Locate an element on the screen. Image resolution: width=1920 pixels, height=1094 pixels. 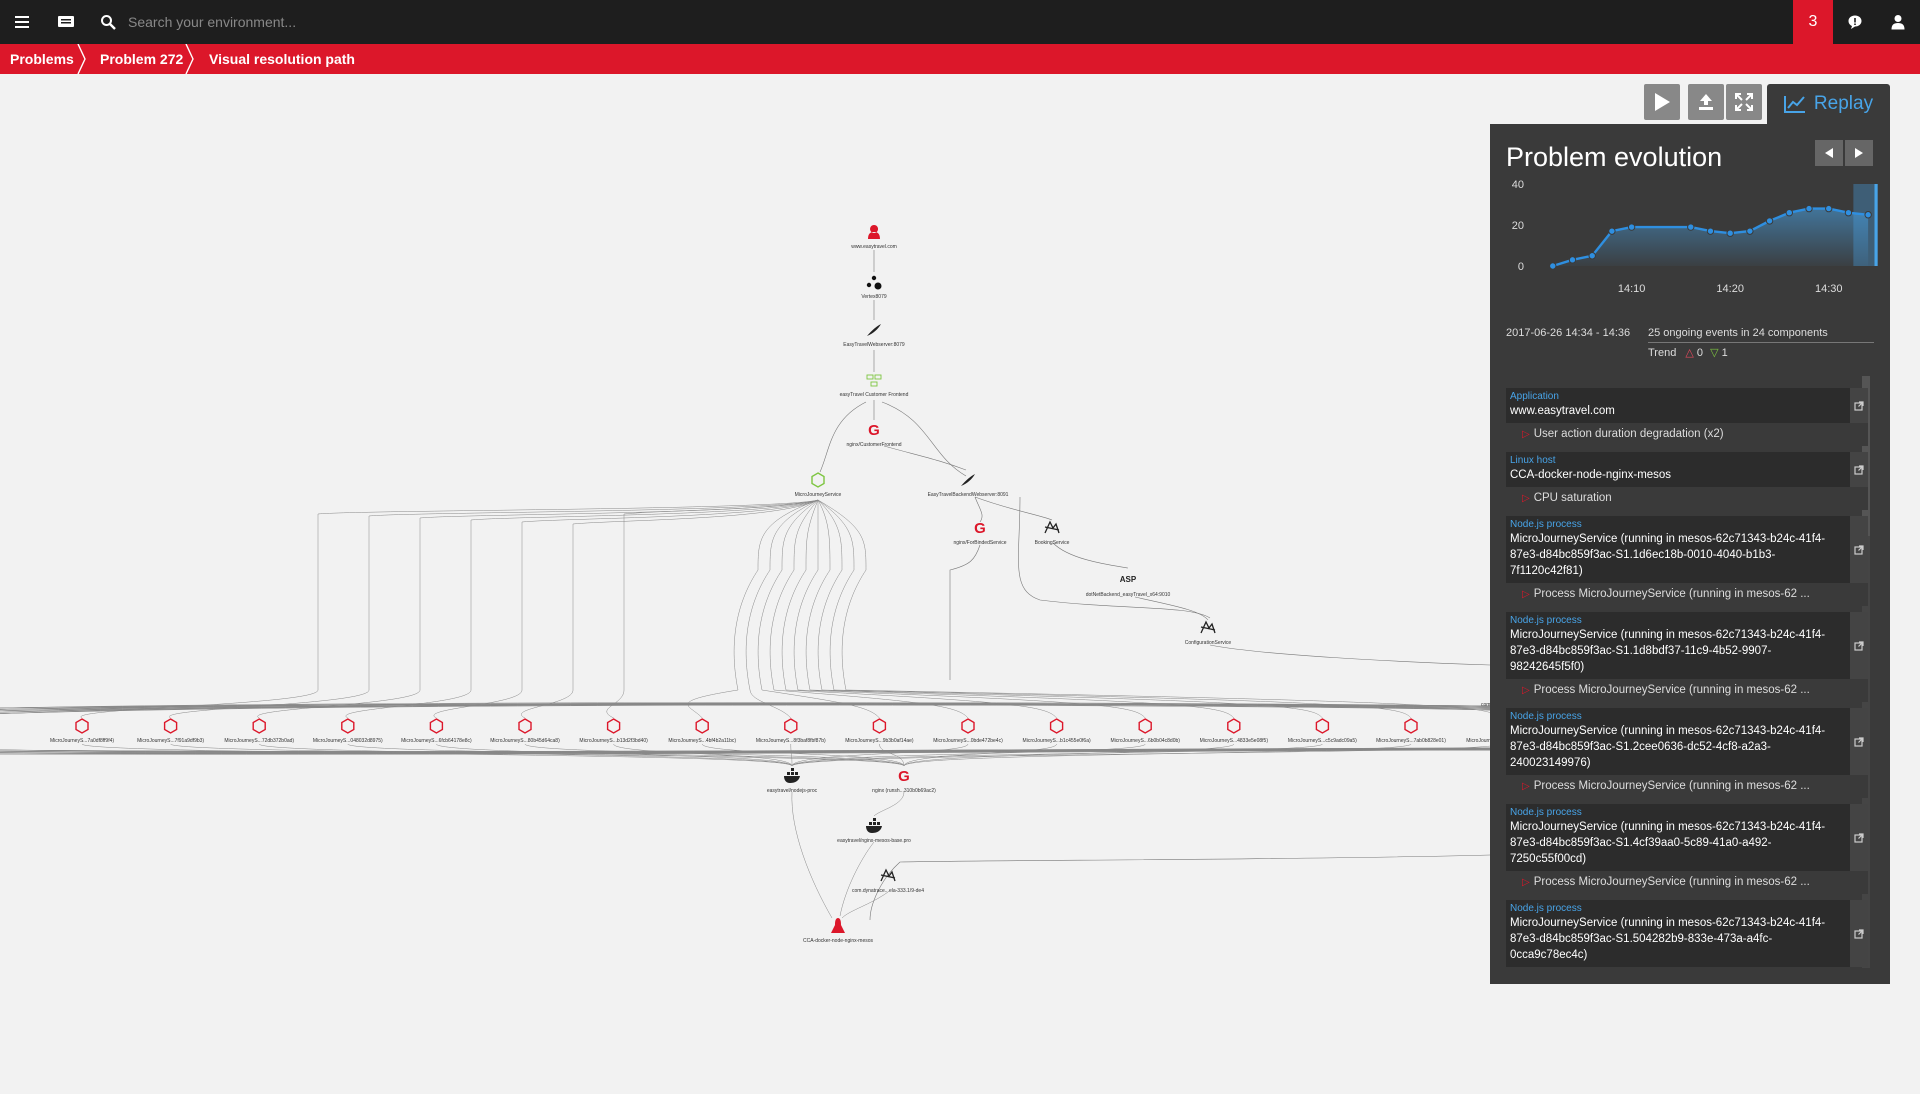
graph-node: MicroJourneyS...4833e5e08f5) is located at coordinates (1234, 731).